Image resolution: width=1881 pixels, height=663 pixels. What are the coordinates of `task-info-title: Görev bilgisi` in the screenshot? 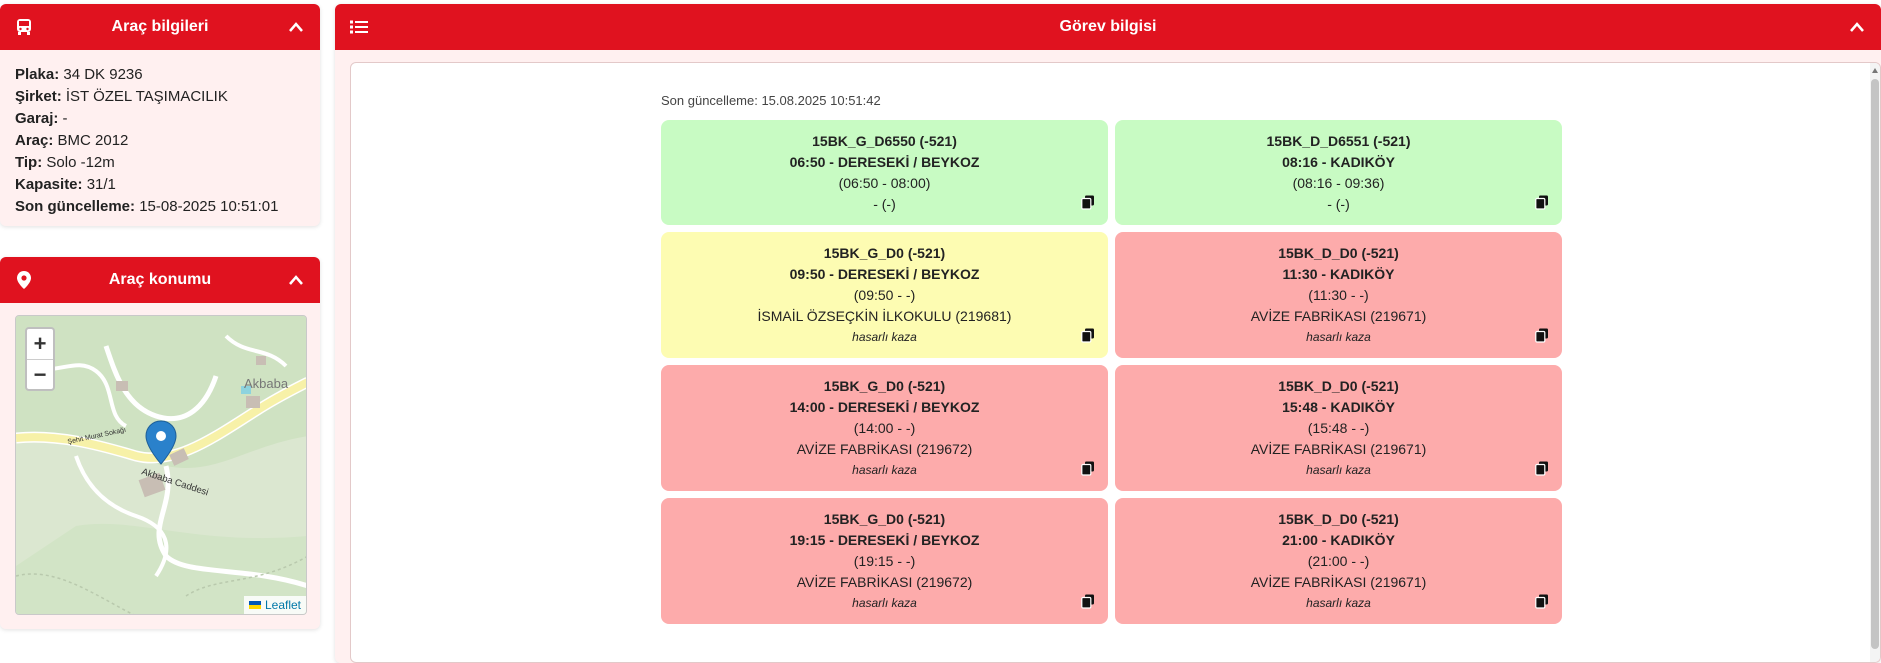 It's located at (1108, 26).